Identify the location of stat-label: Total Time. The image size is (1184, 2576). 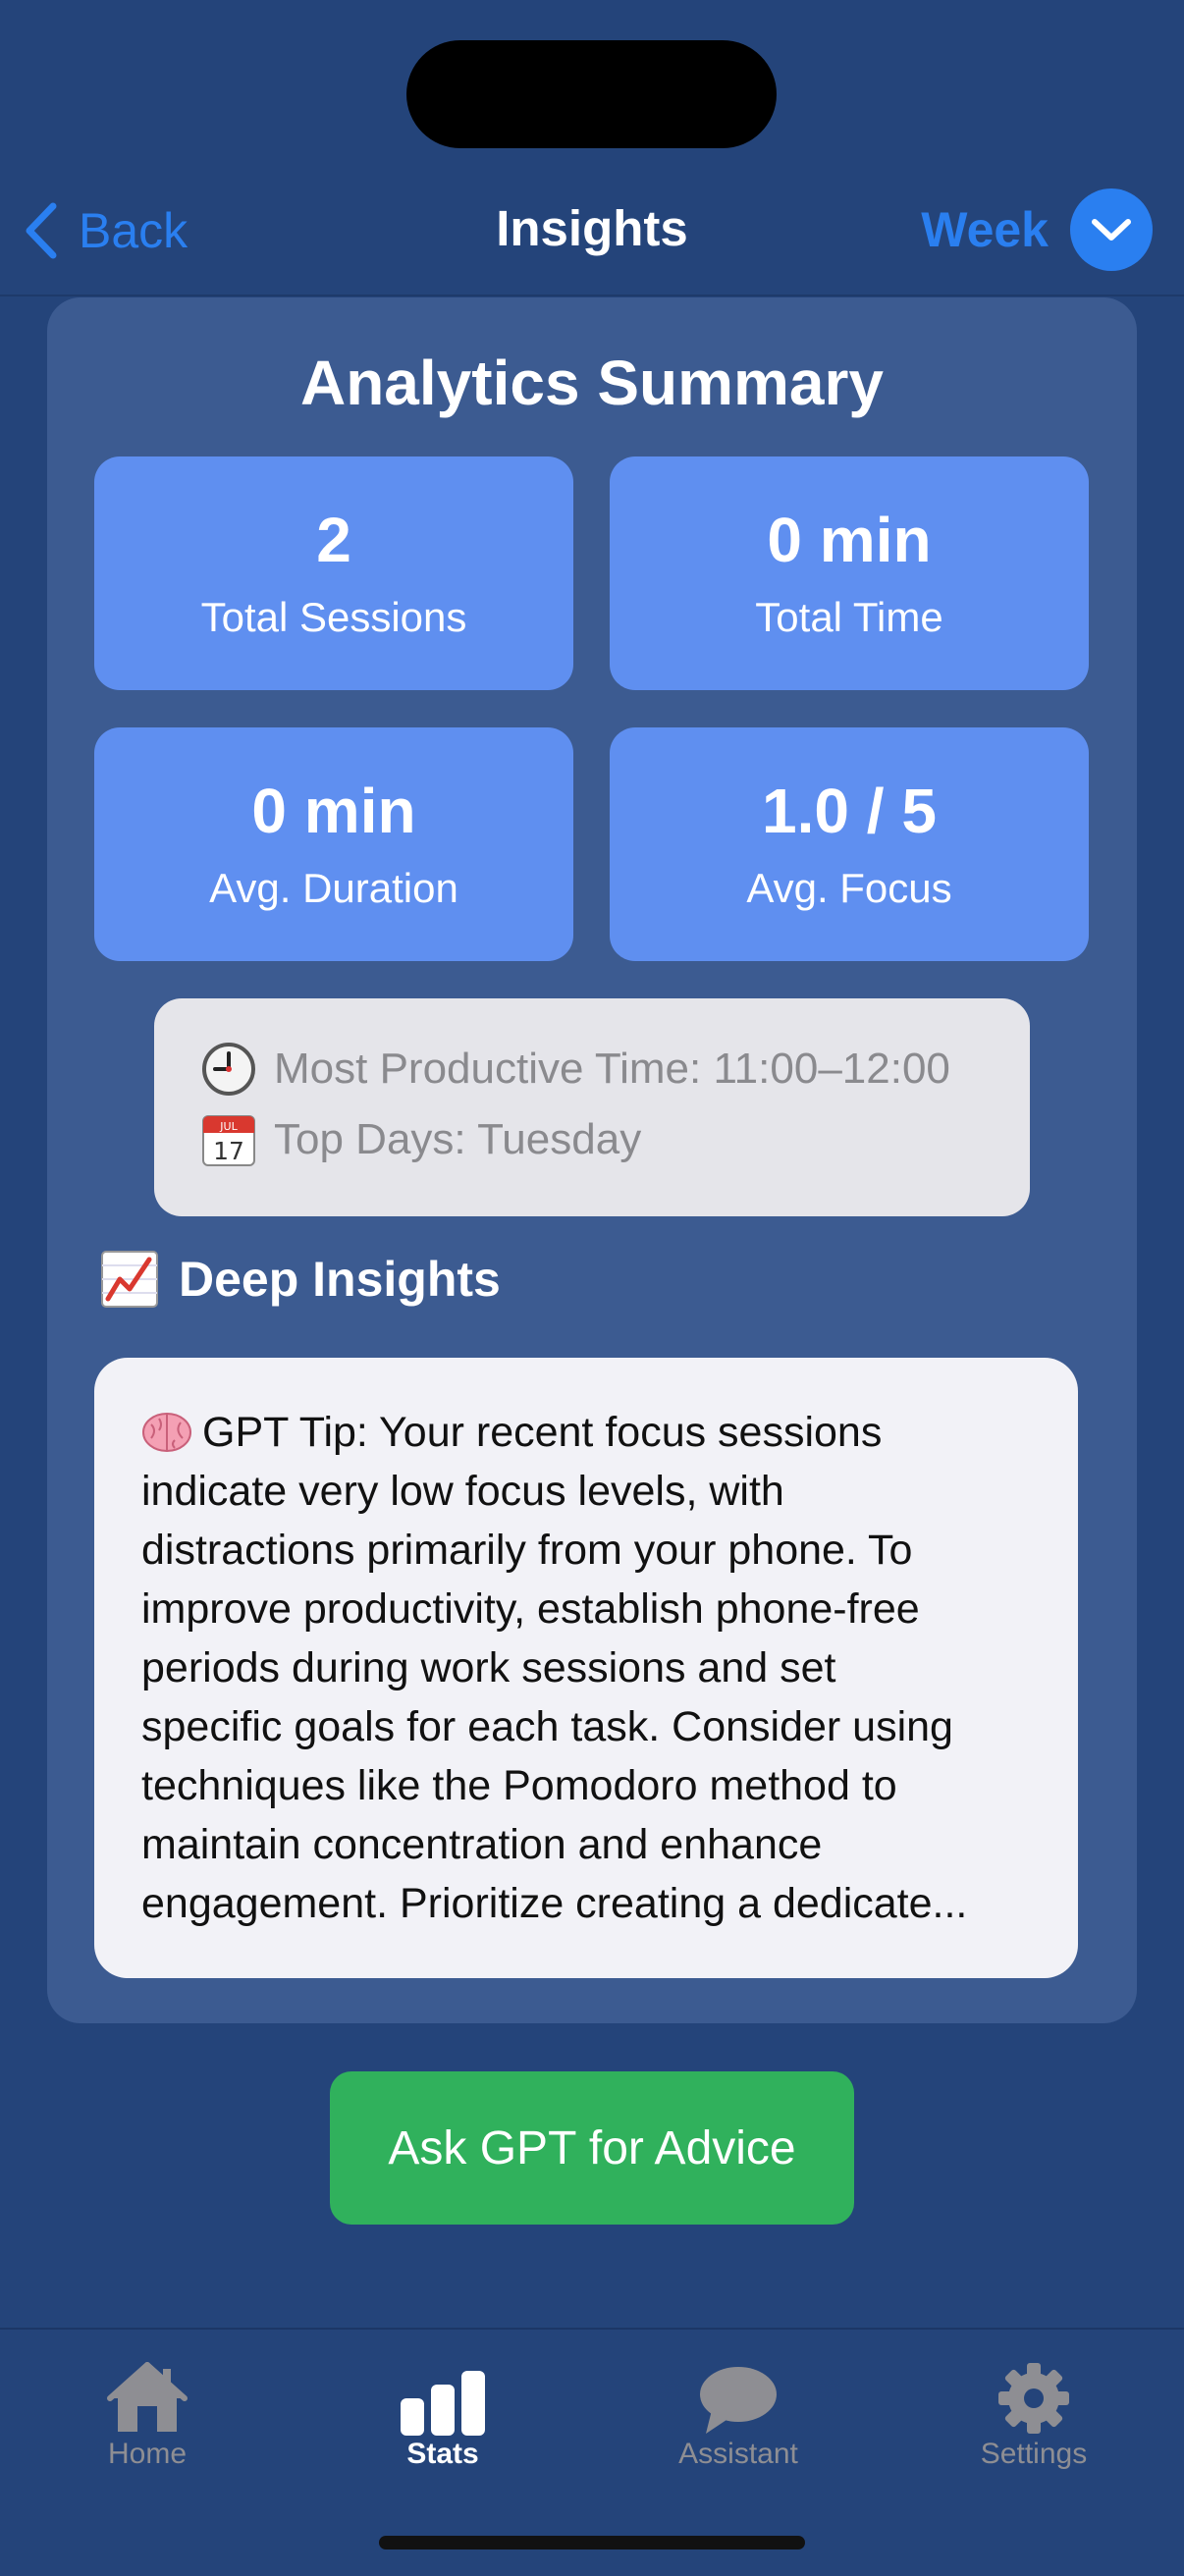
(849, 617).